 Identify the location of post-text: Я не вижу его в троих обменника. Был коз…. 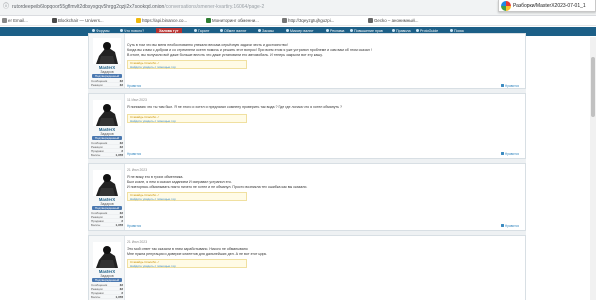
(217, 182).